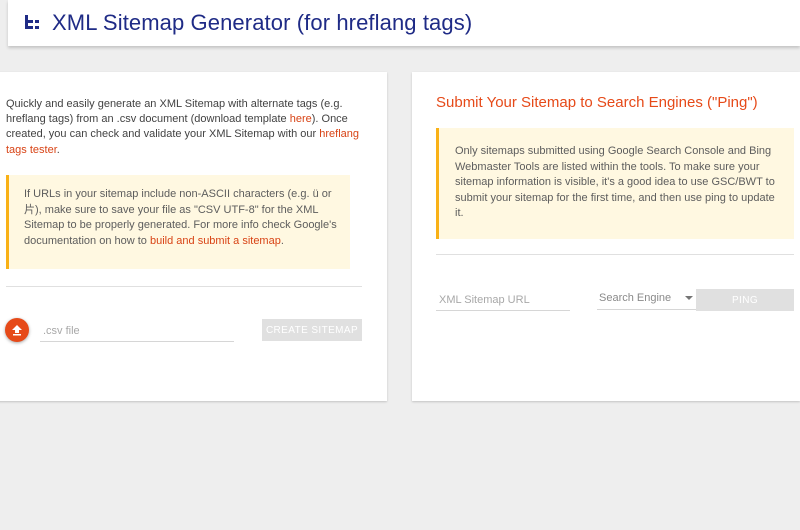  I want to click on csv-file-input, so click(137, 333).